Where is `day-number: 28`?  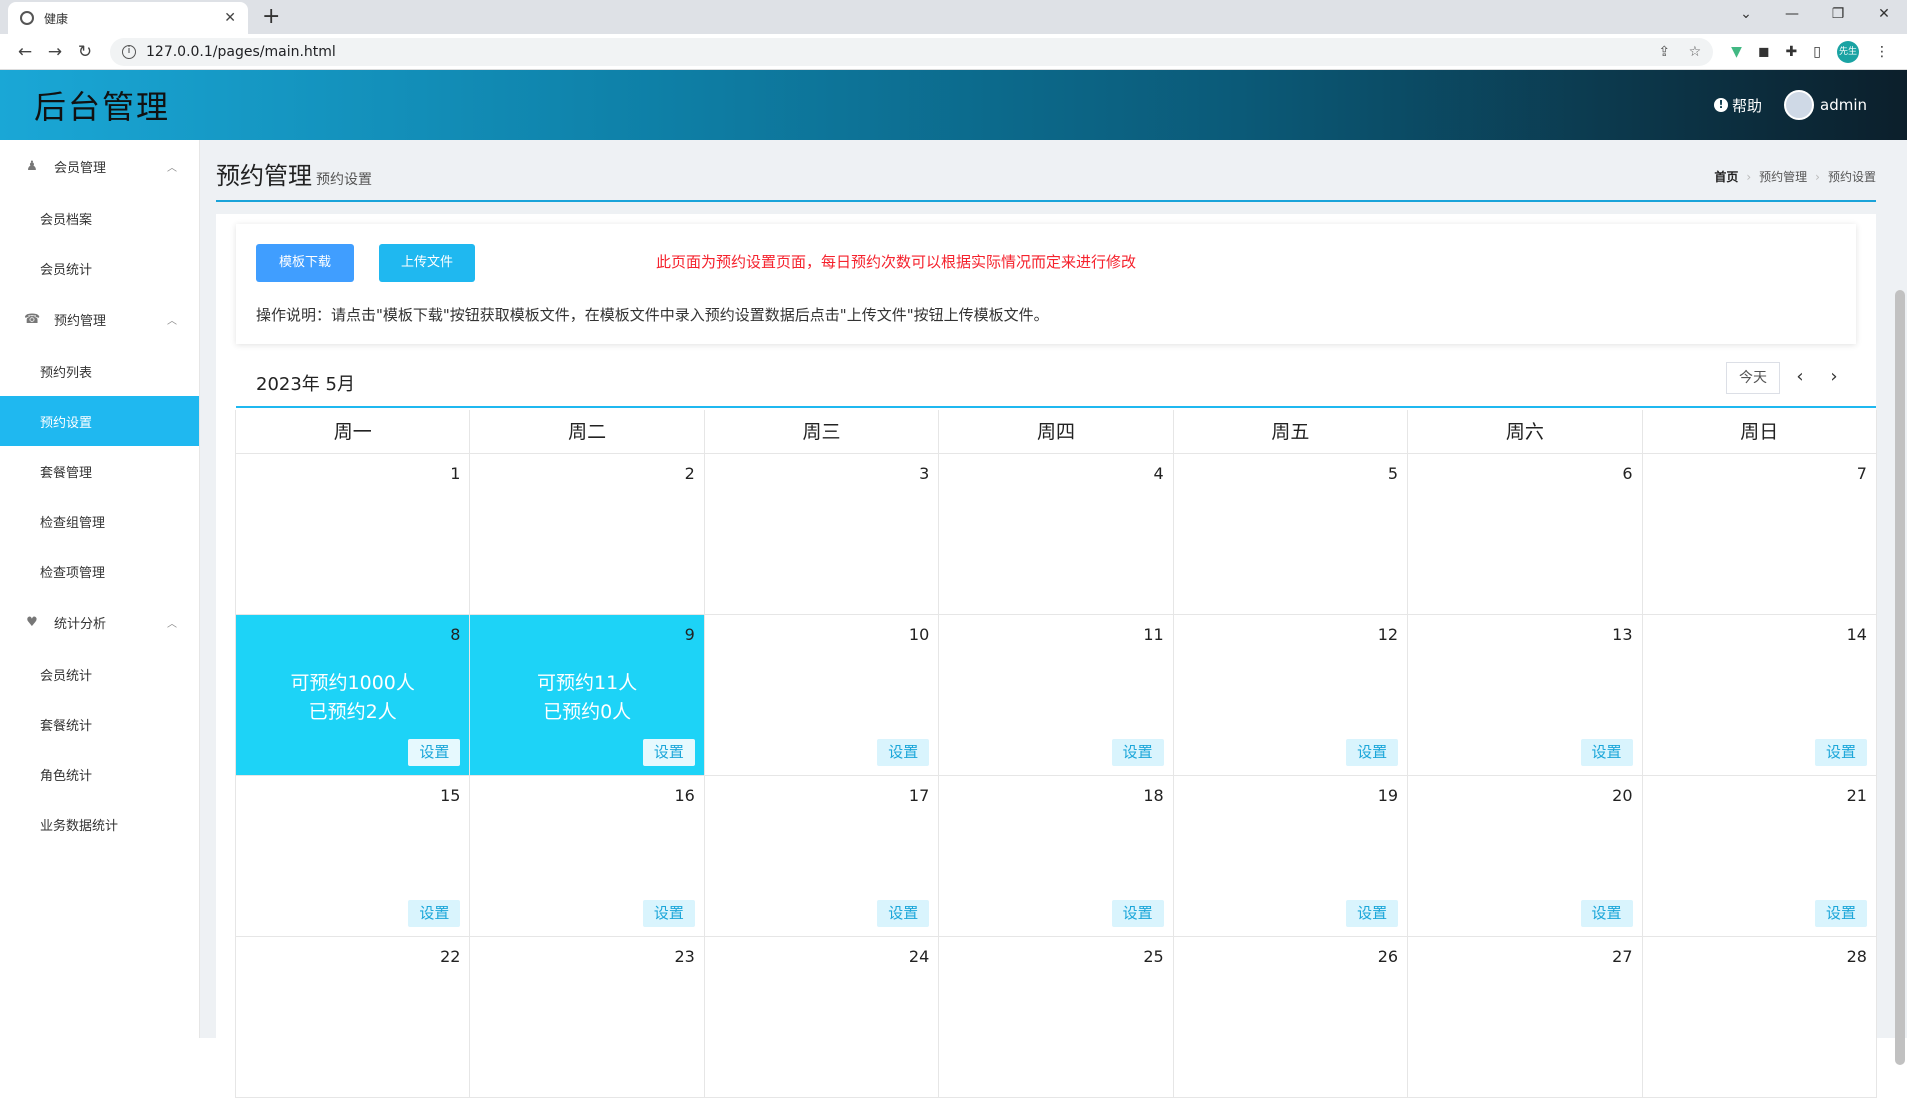
day-number: 28 is located at coordinates (1856, 956).